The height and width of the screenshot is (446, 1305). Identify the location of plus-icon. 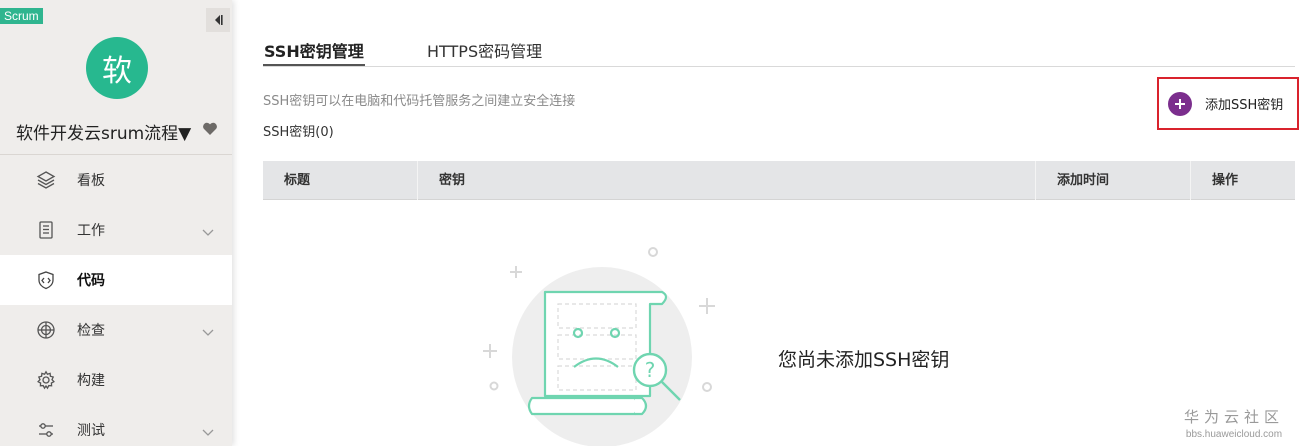
(1180, 103).